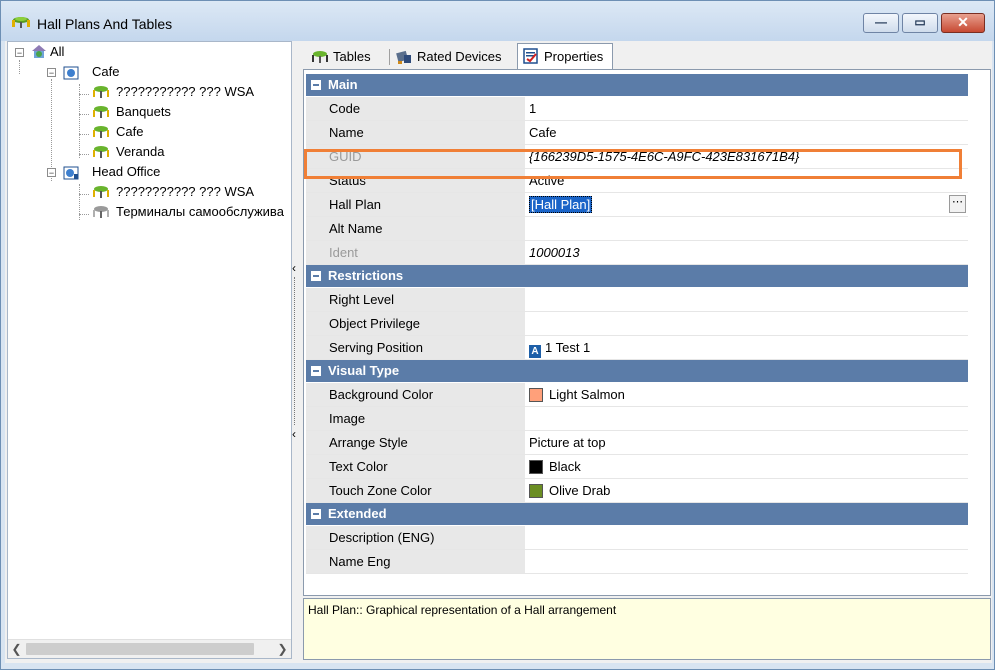 The width and height of the screenshot is (995, 670). Describe the element at coordinates (415, 108) in the screenshot. I see `prop-name: Code` at that location.